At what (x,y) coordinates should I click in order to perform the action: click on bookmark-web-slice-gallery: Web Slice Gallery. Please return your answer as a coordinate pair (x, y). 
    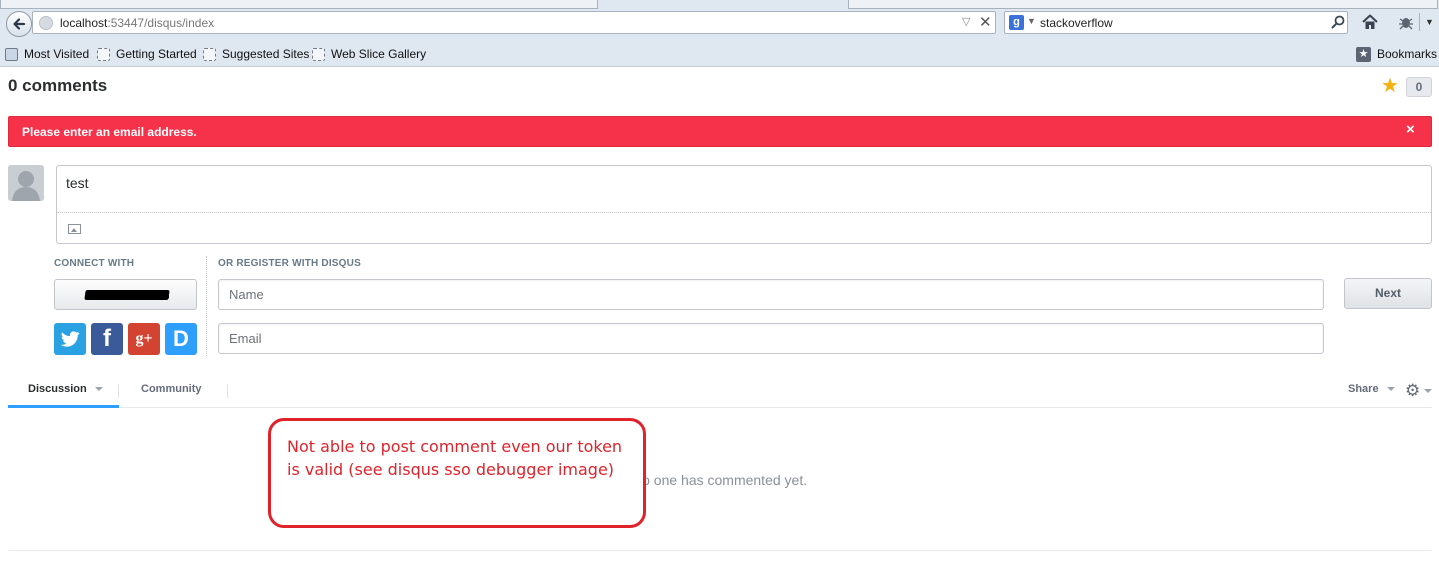
    Looking at the image, I should click on (369, 54).